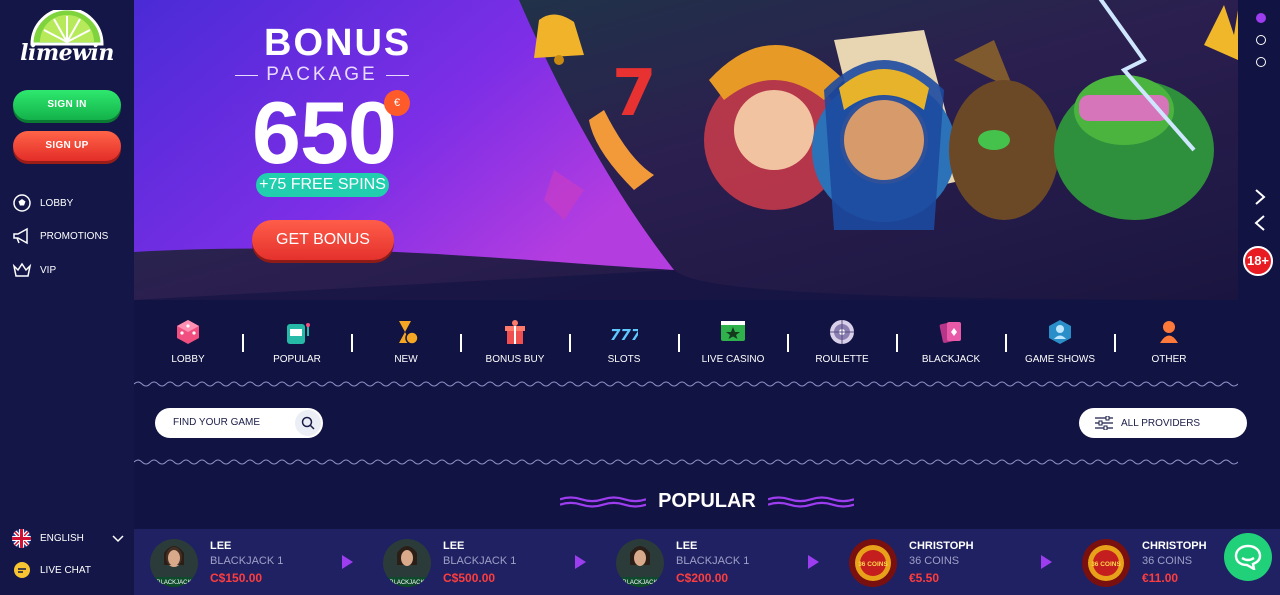  Describe the element at coordinates (842, 359) in the screenshot. I see `category-label: ROULETTE` at that location.